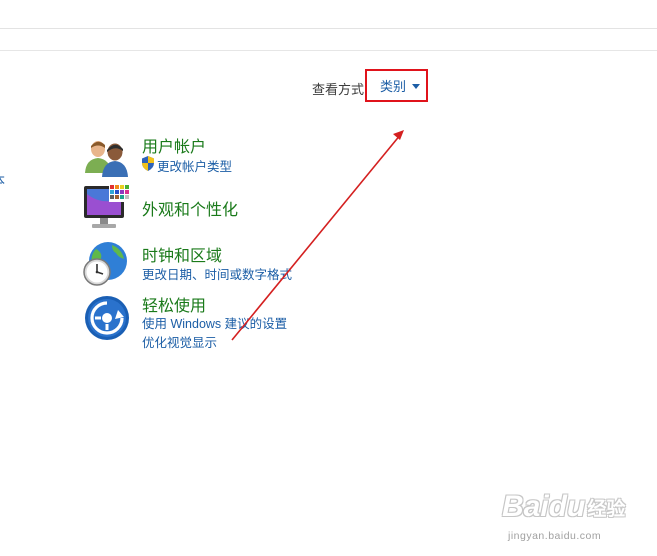 The width and height of the screenshot is (657, 556). What do you see at coordinates (328, 14) in the screenshot?
I see `address-bar-area` at bounding box center [328, 14].